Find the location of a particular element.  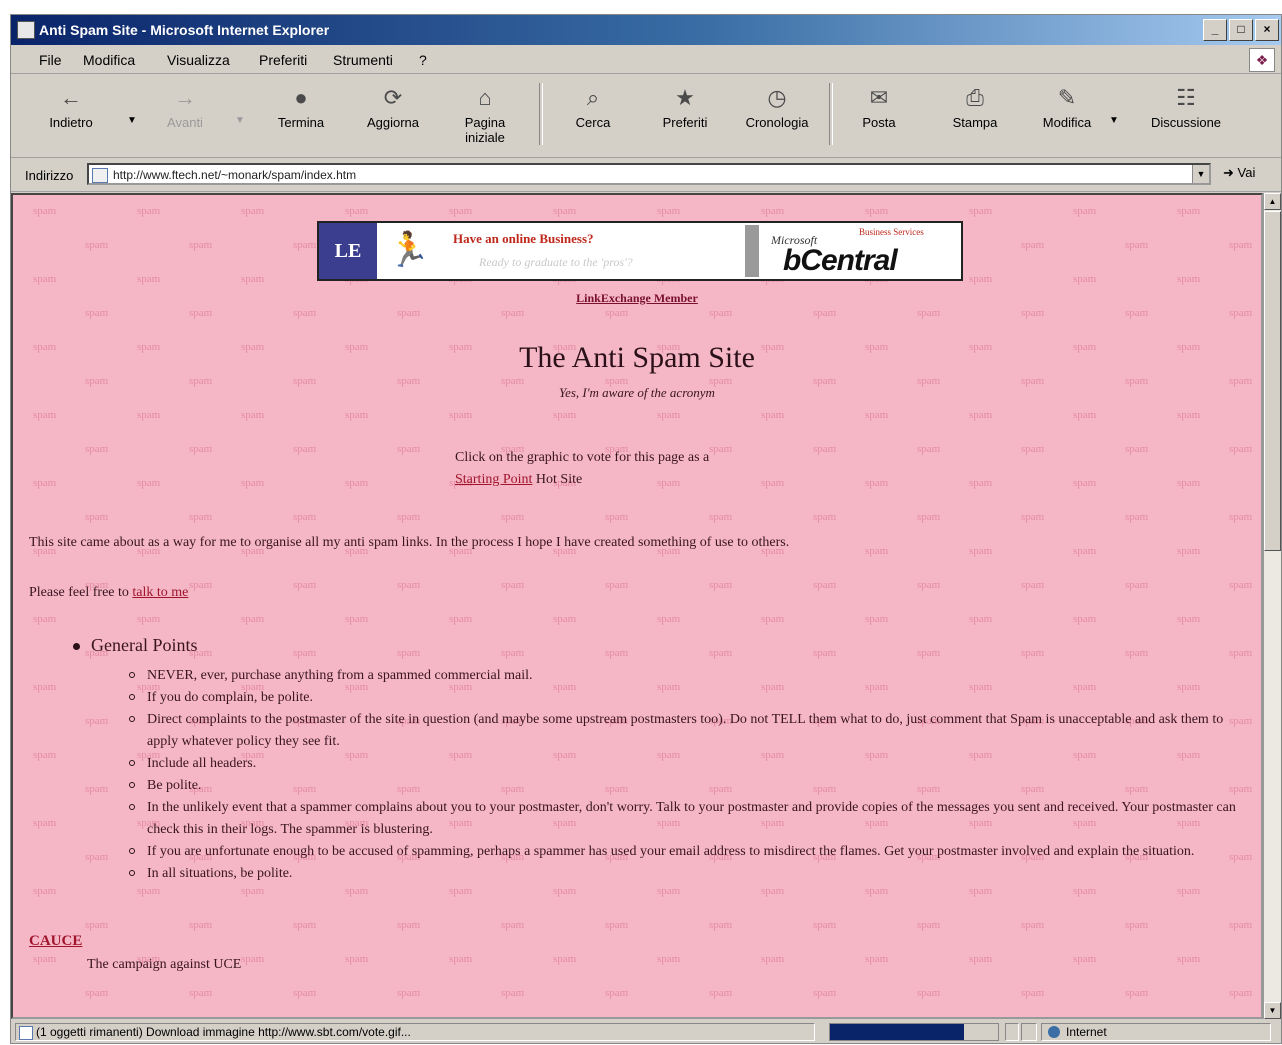

stop-button: ● Termina is located at coordinates (301, 107).